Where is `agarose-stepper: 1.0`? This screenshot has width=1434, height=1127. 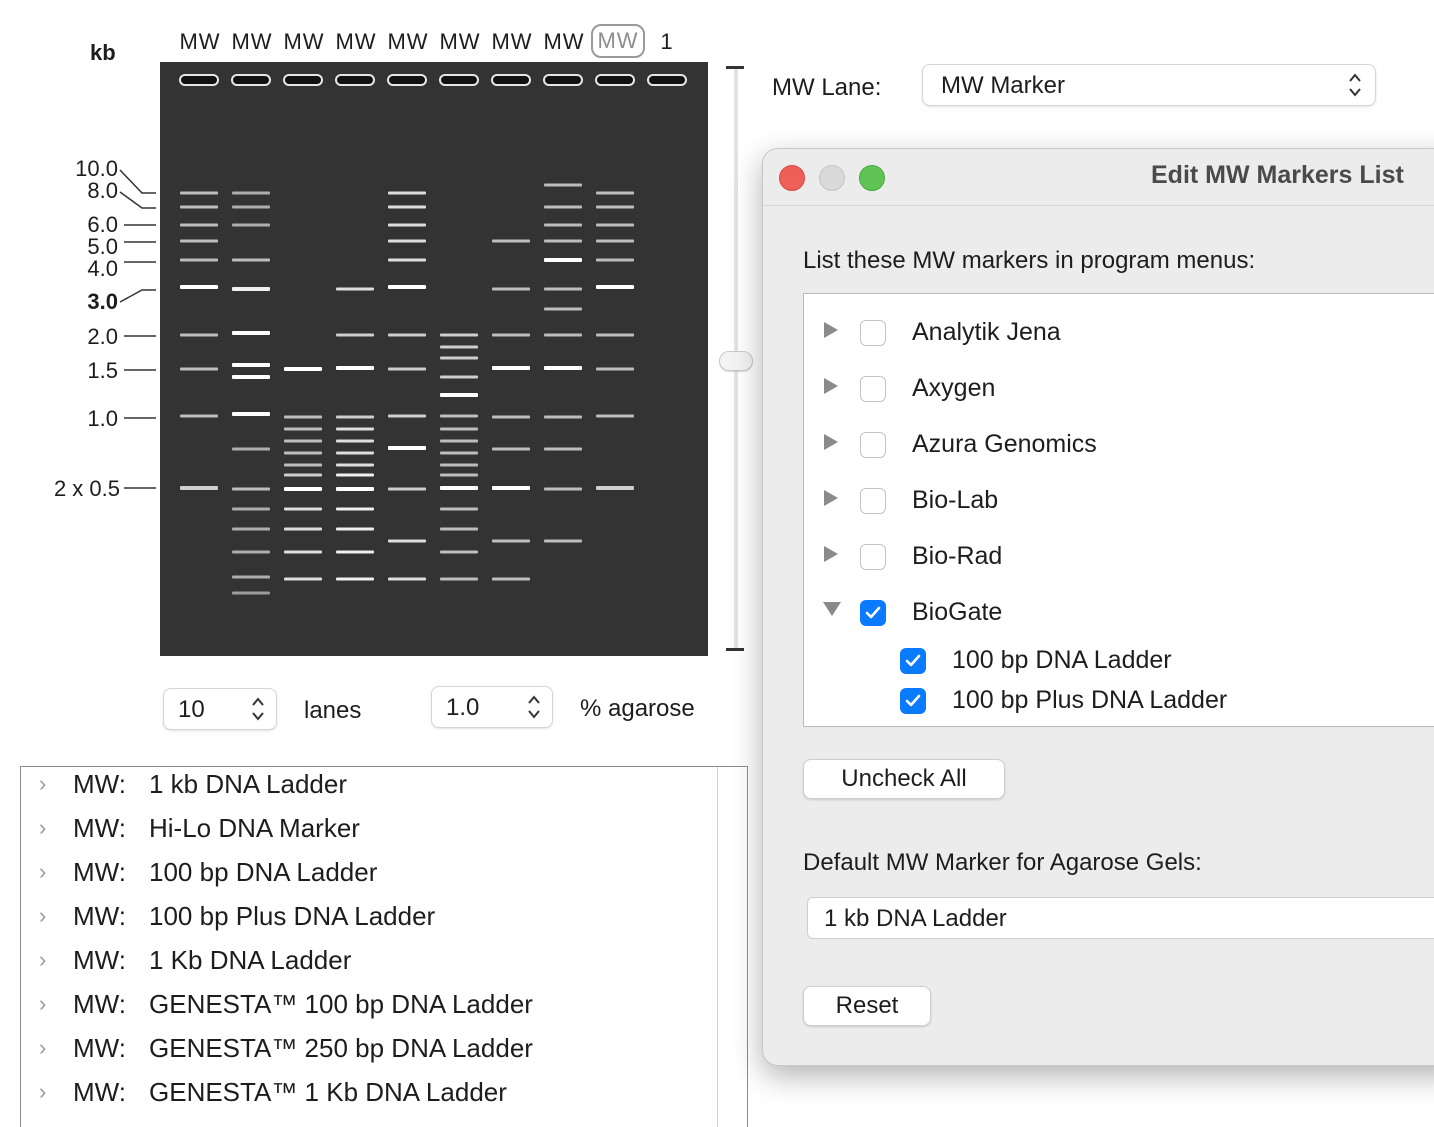 agarose-stepper: 1.0 is located at coordinates (492, 707).